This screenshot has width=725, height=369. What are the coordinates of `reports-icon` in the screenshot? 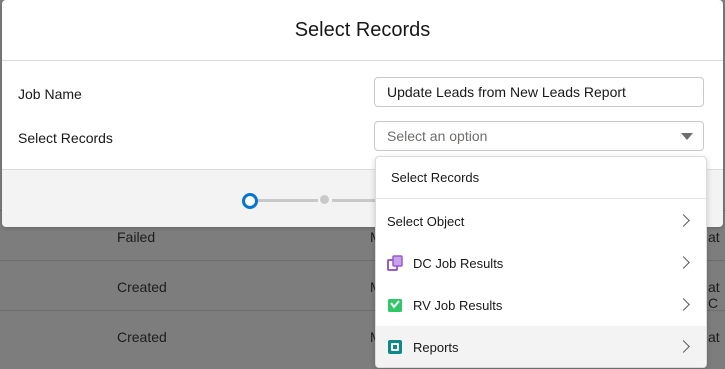 It's located at (395, 347).